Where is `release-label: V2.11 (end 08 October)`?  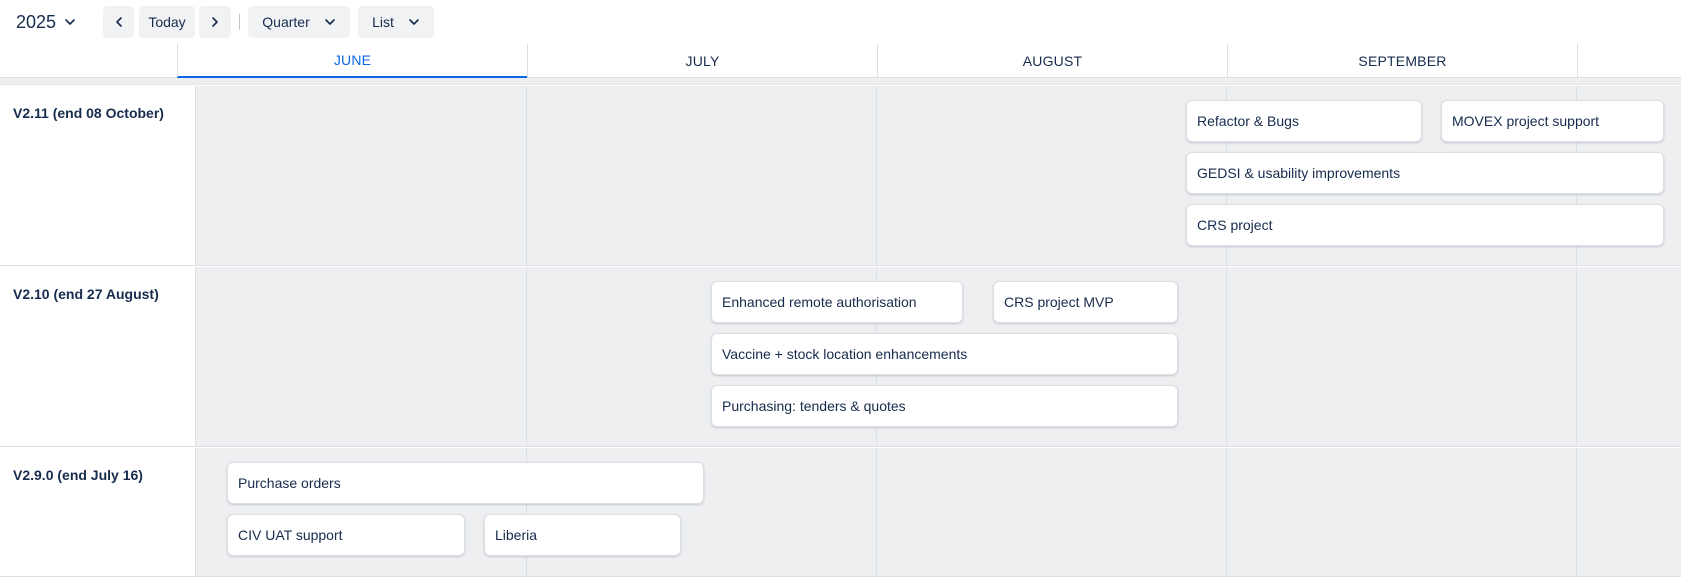
release-label: V2.11 (end 08 October) is located at coordinates (98, 175).